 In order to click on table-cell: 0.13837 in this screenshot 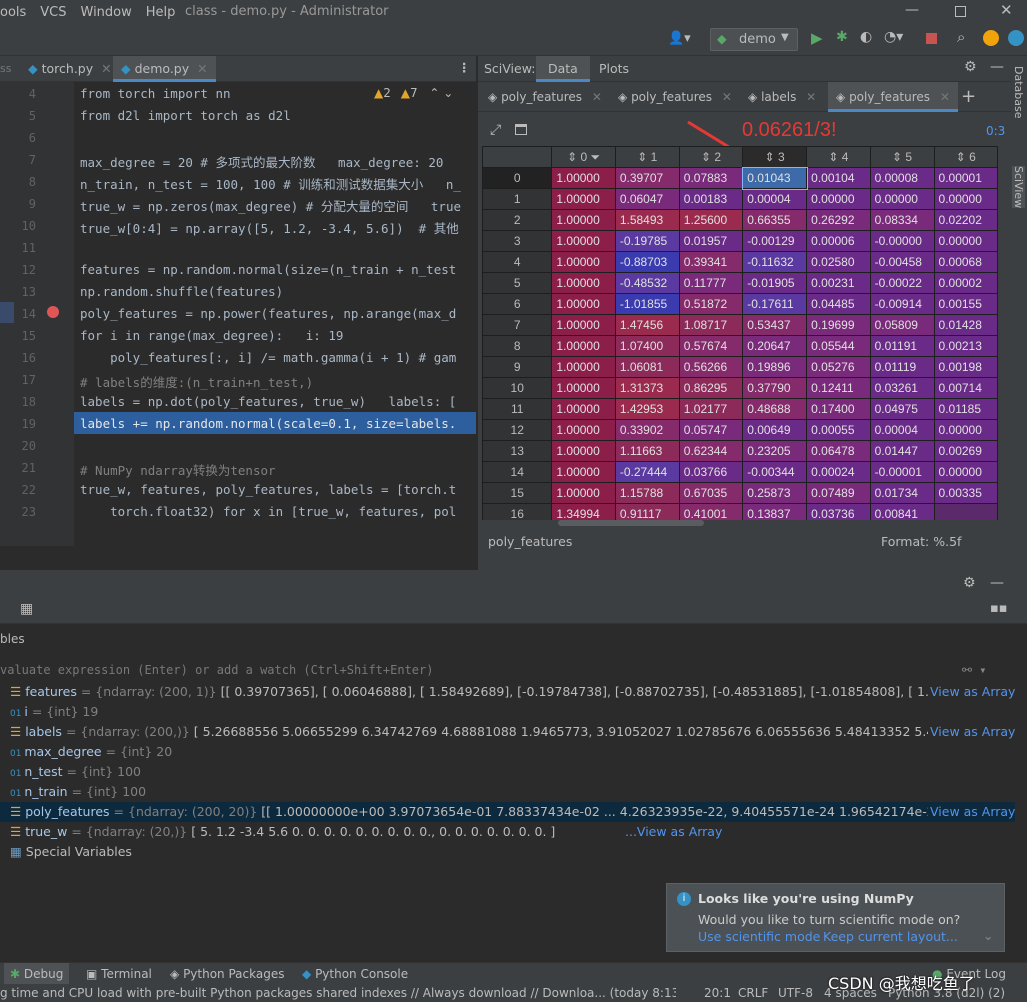, I will do `click(775, 511)`.